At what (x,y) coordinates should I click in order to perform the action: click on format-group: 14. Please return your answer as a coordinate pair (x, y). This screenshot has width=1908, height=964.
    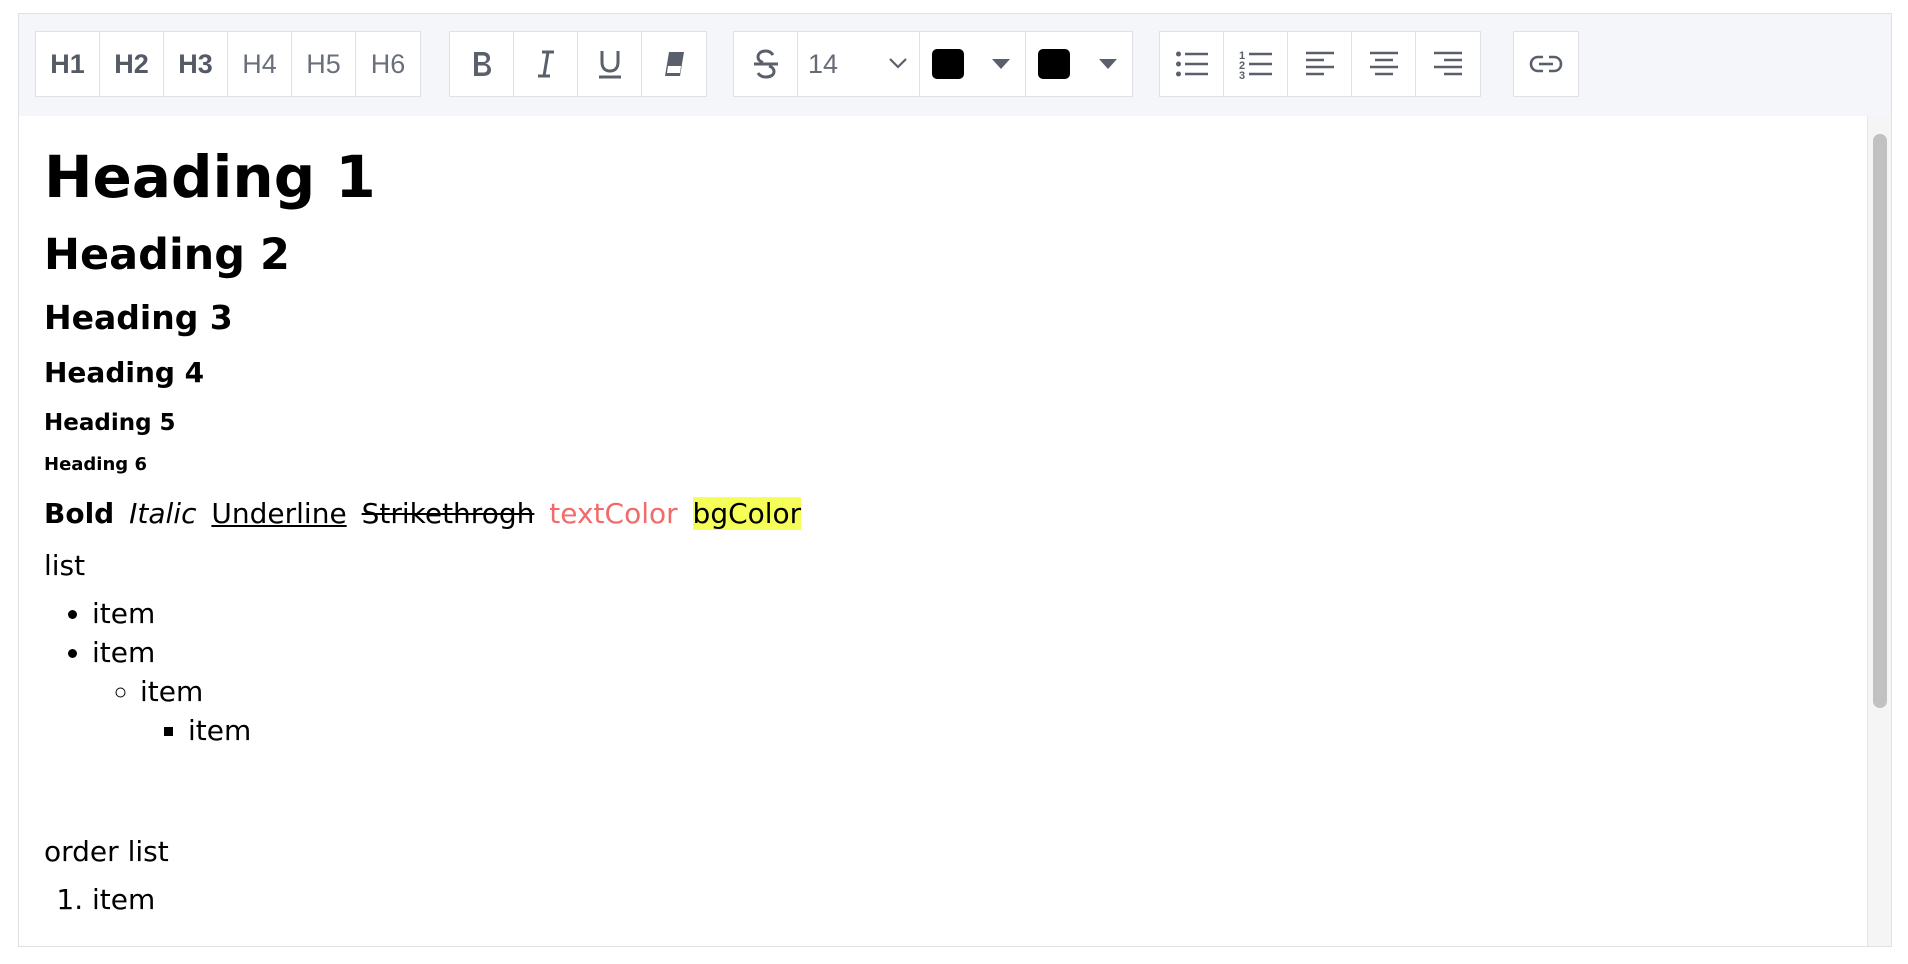
    Looking at the image, I should click on (933, 64).